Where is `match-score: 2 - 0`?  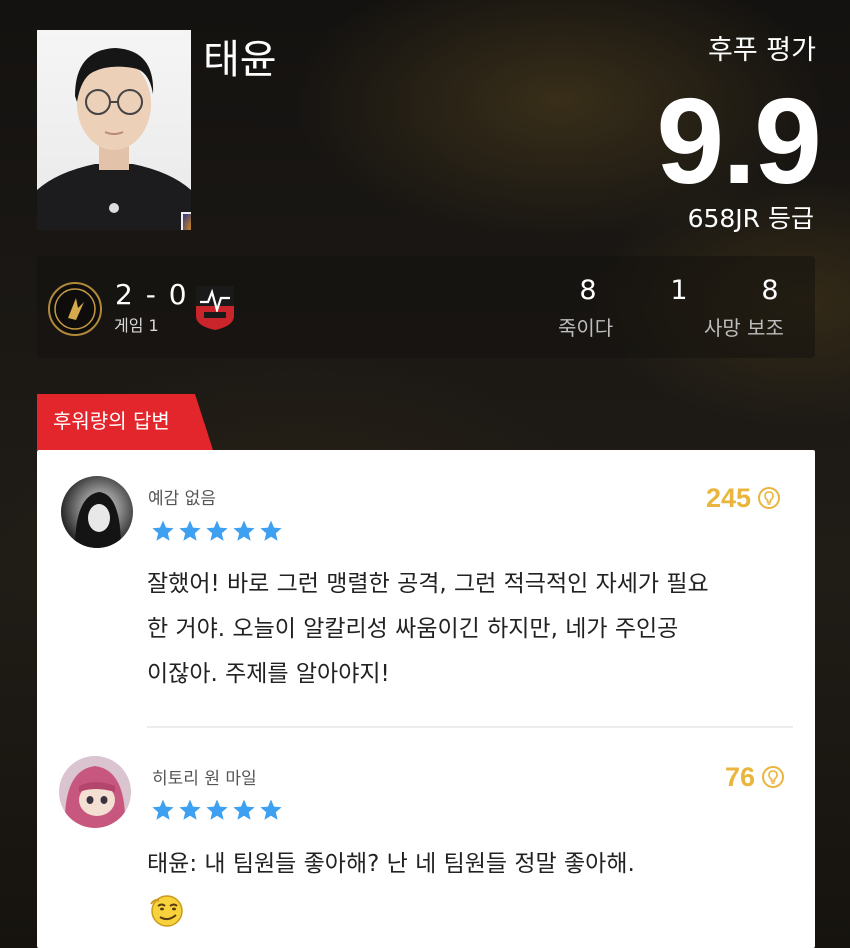 match-score: 2 - 0 is located at coordinates (152, 294).